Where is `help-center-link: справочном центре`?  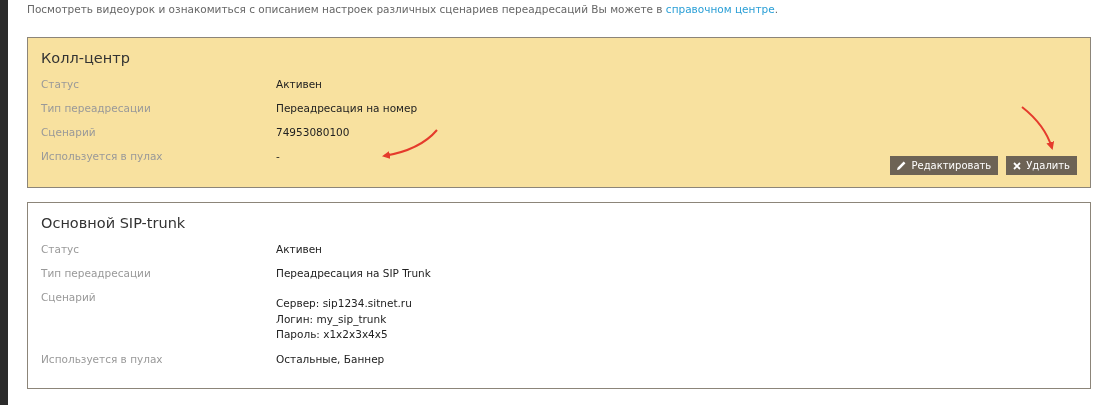
help-center-link: справочном центре is located at coordinates (720, 9).